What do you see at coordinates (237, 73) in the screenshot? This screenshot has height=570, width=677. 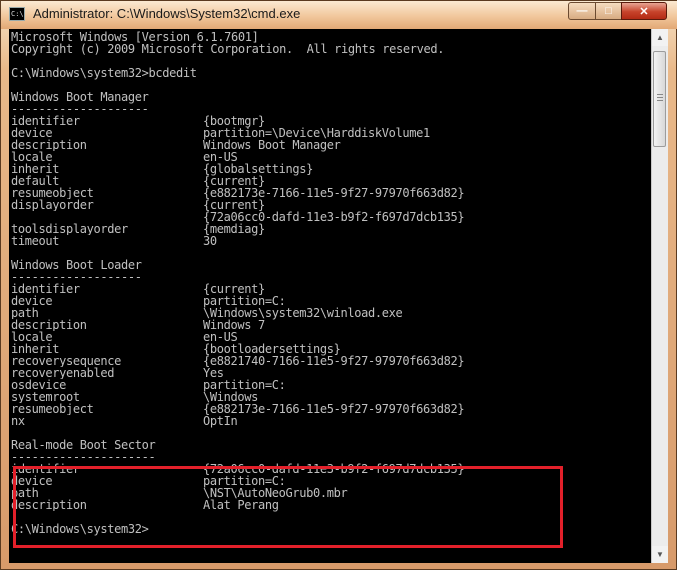 I see `header-line: C:\Windows\system32>bcdedit` at bounding box center [237, 73].